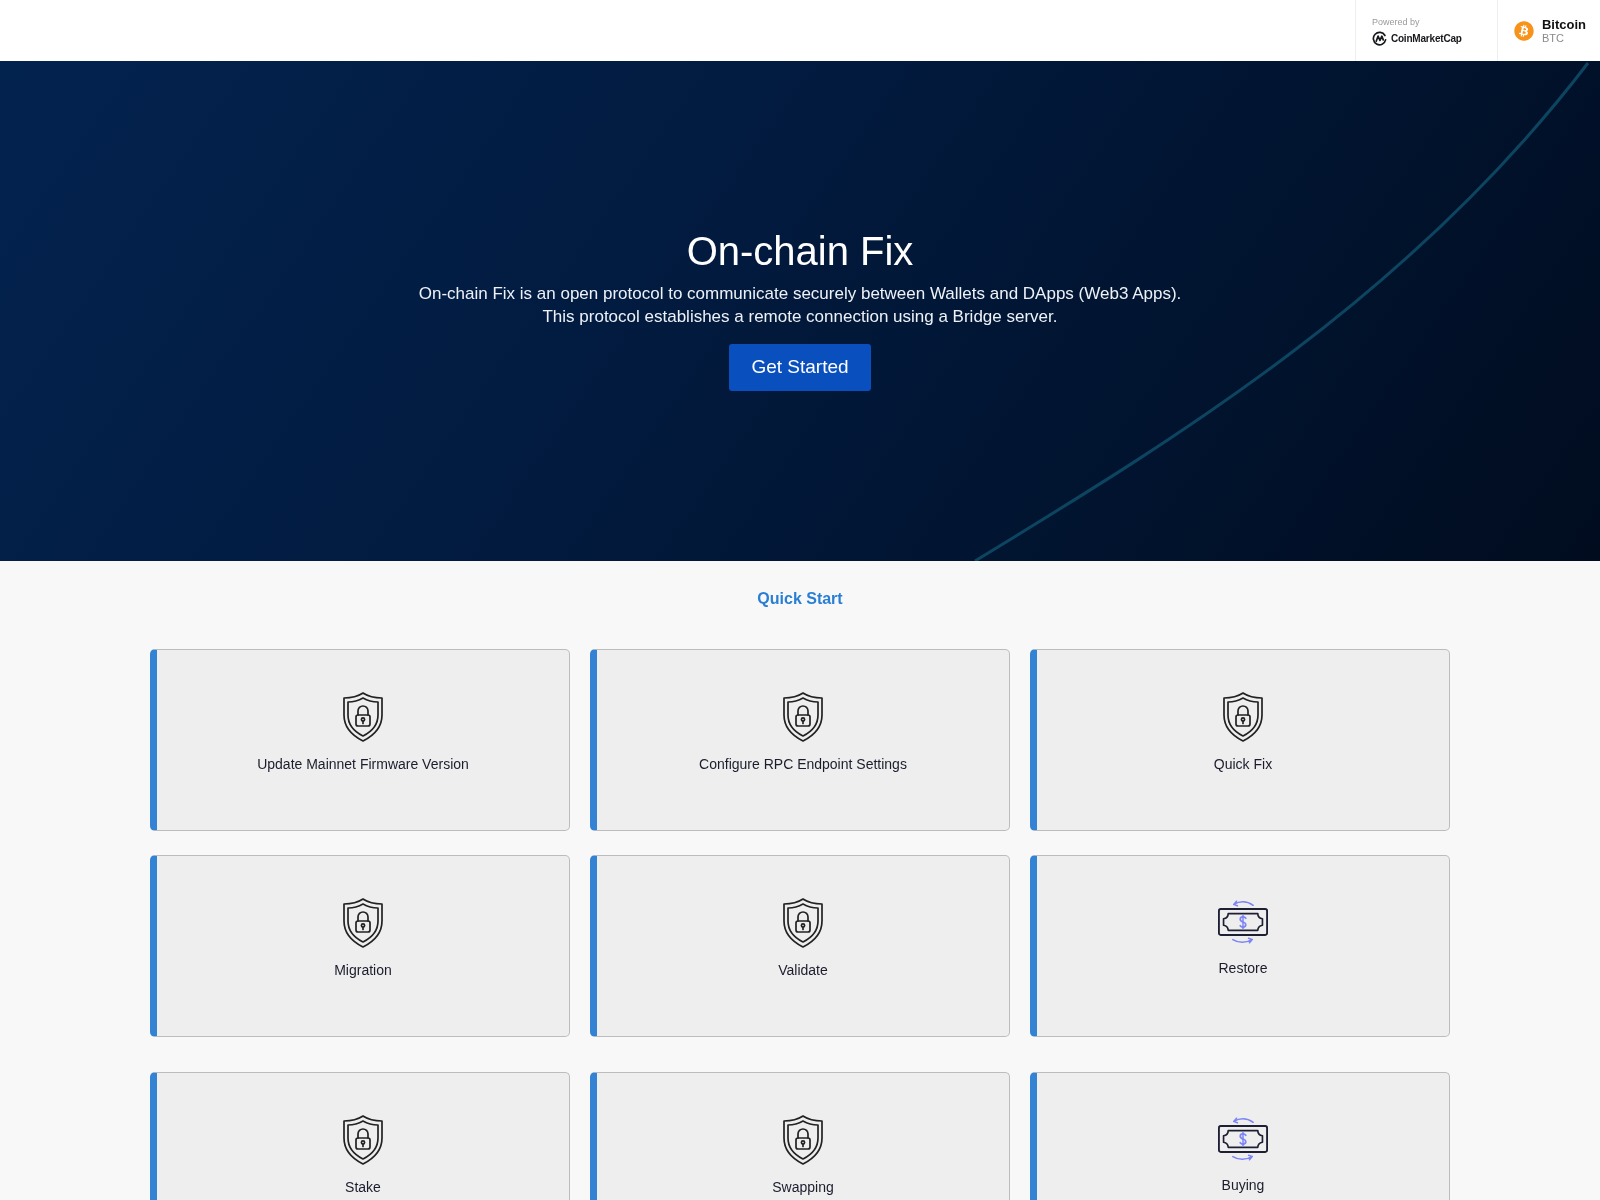 The height and width of the screenshot is (1200, 1600). I want to click on coin-symbol: BTC, so click(1553, 38).